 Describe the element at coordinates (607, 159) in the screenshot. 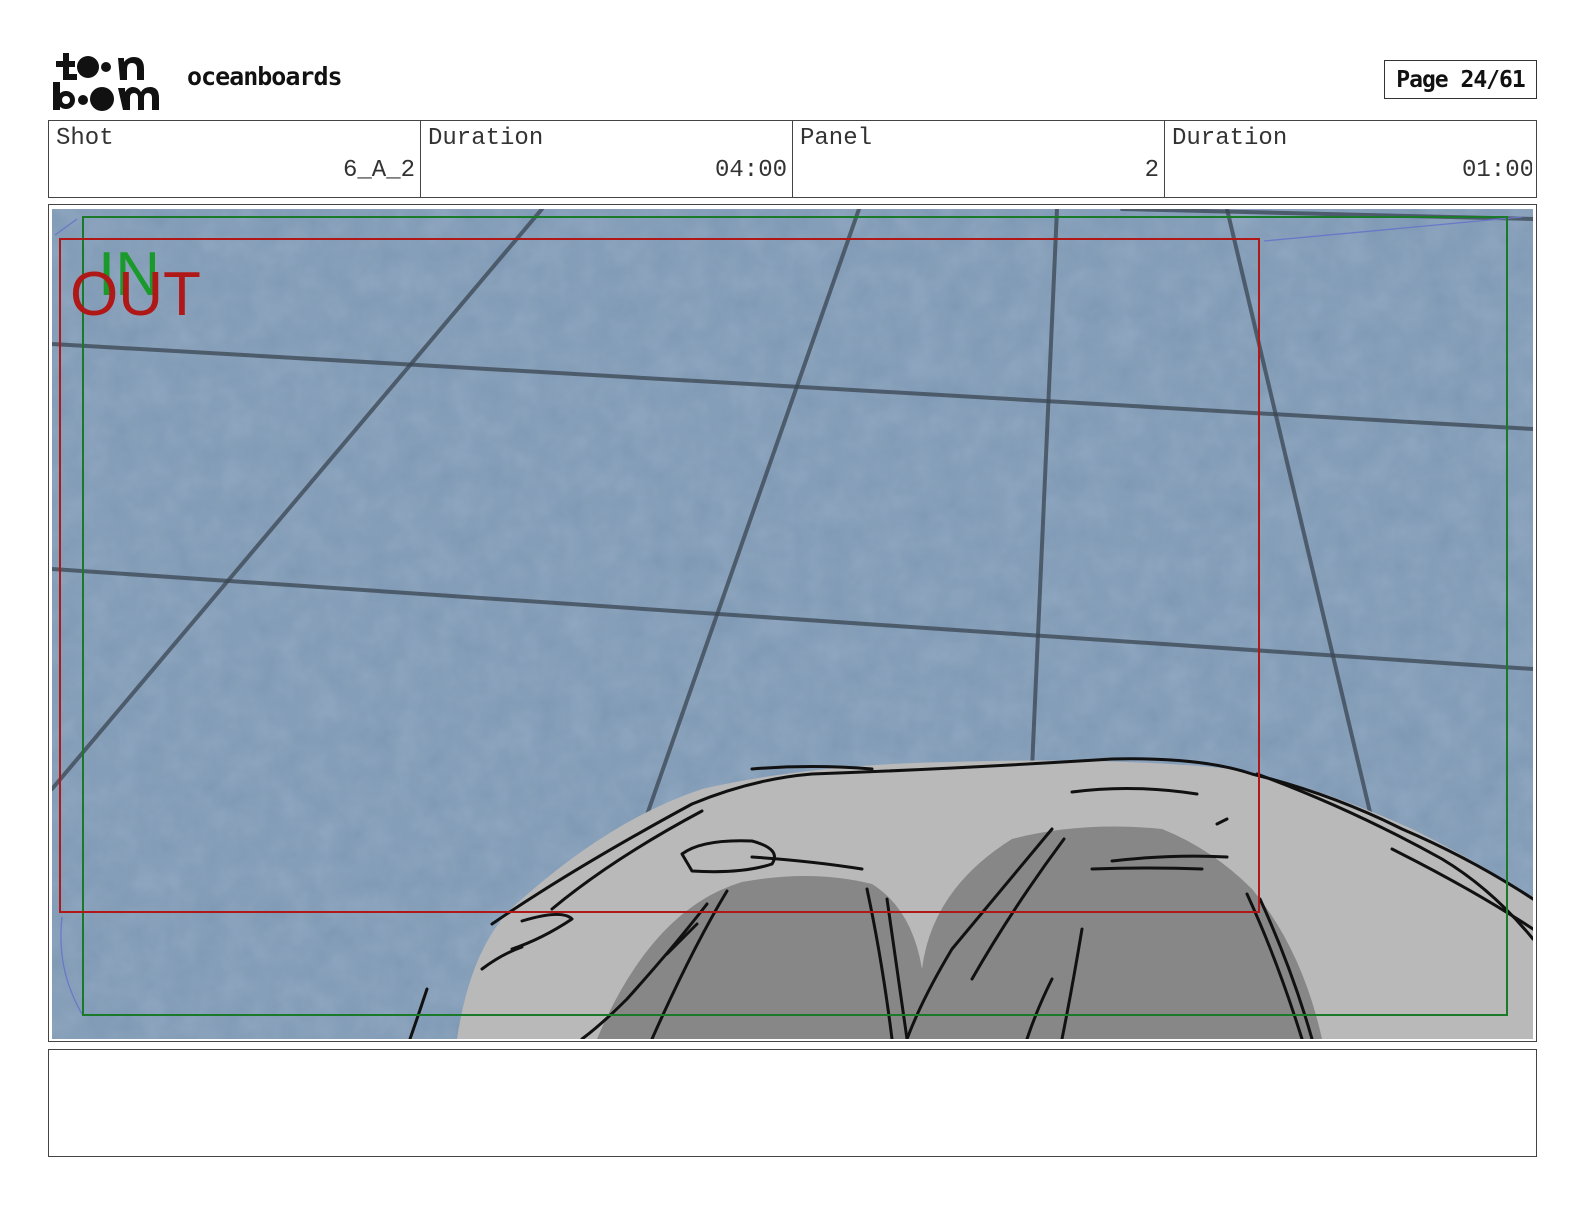

I see `shot-duration-cell: Duration 04:00` at that location.